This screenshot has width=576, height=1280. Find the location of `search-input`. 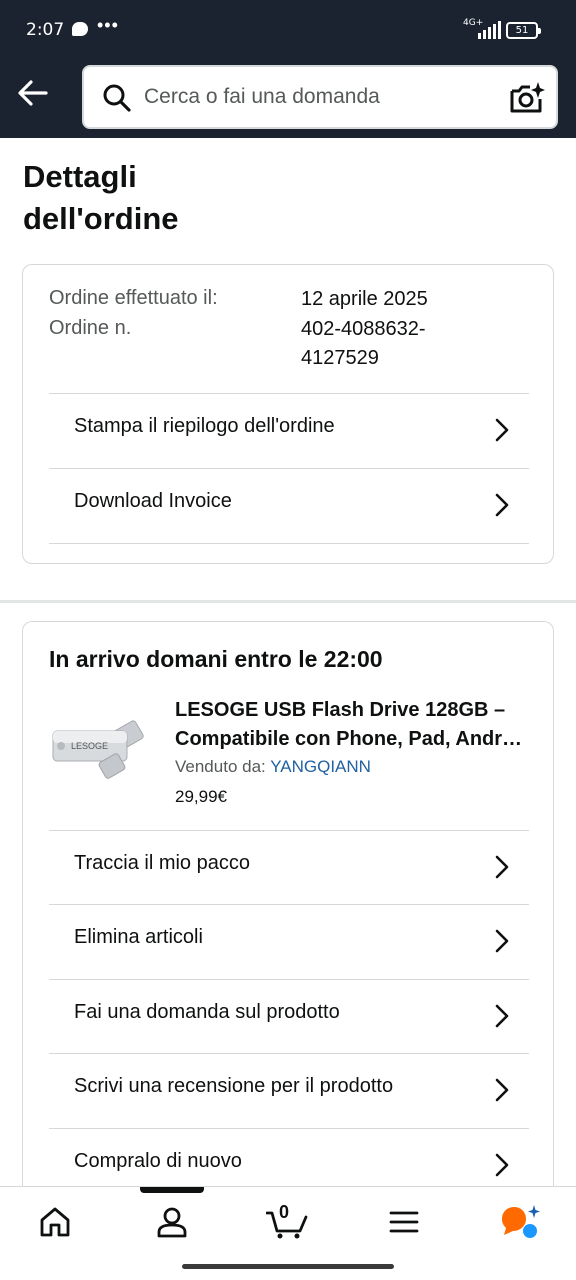

search-input is located at coordinates (319, 97).